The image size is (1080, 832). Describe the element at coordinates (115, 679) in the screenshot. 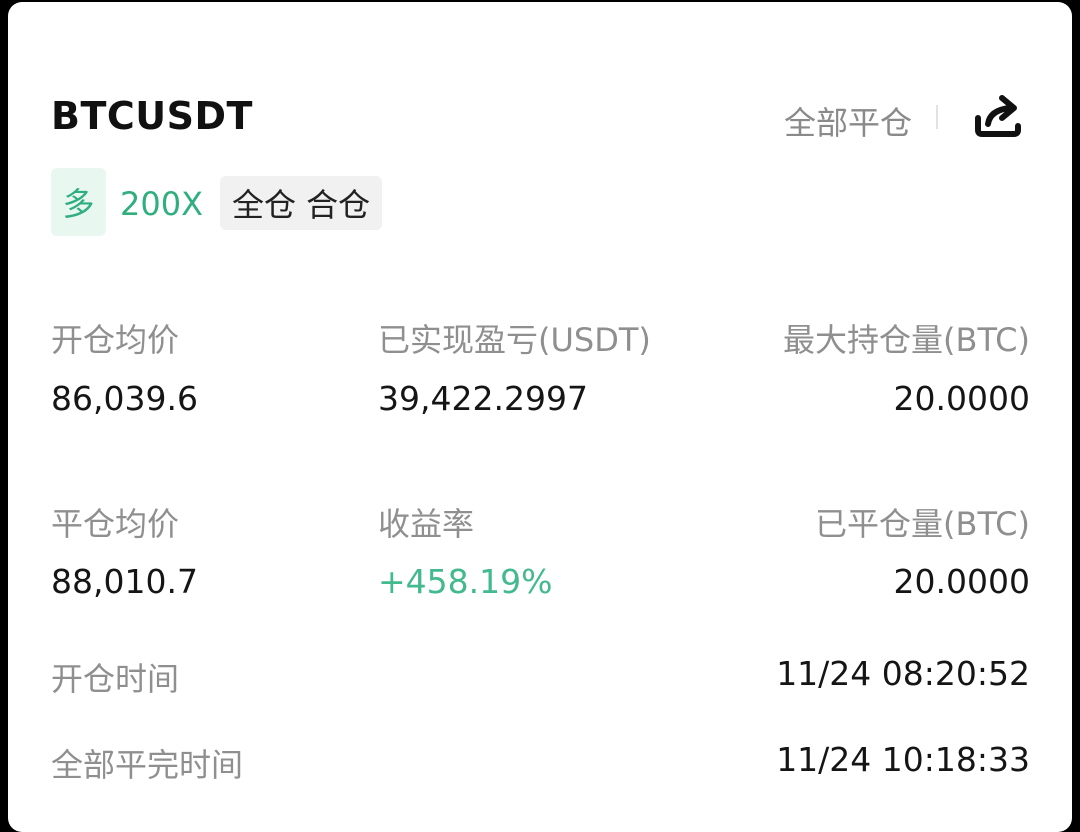

I see `open-time-label: 开仓时间` at that location.